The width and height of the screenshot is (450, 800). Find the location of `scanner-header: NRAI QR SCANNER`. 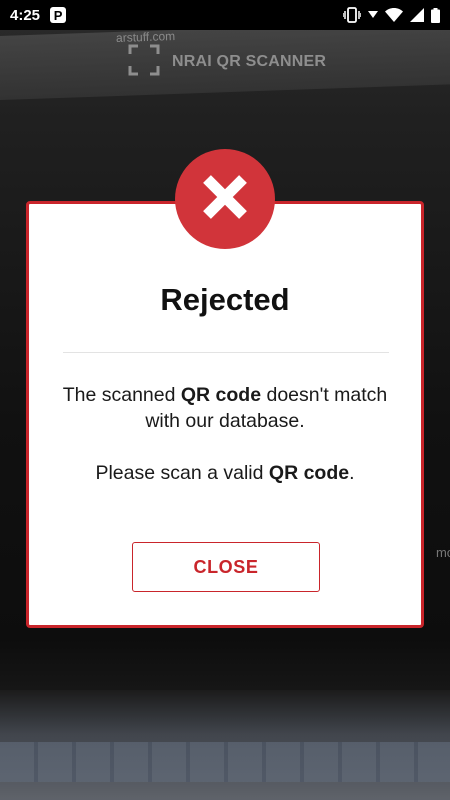

scanner-header: NRAI QR SCANNER is located at coordinates (227, 62).